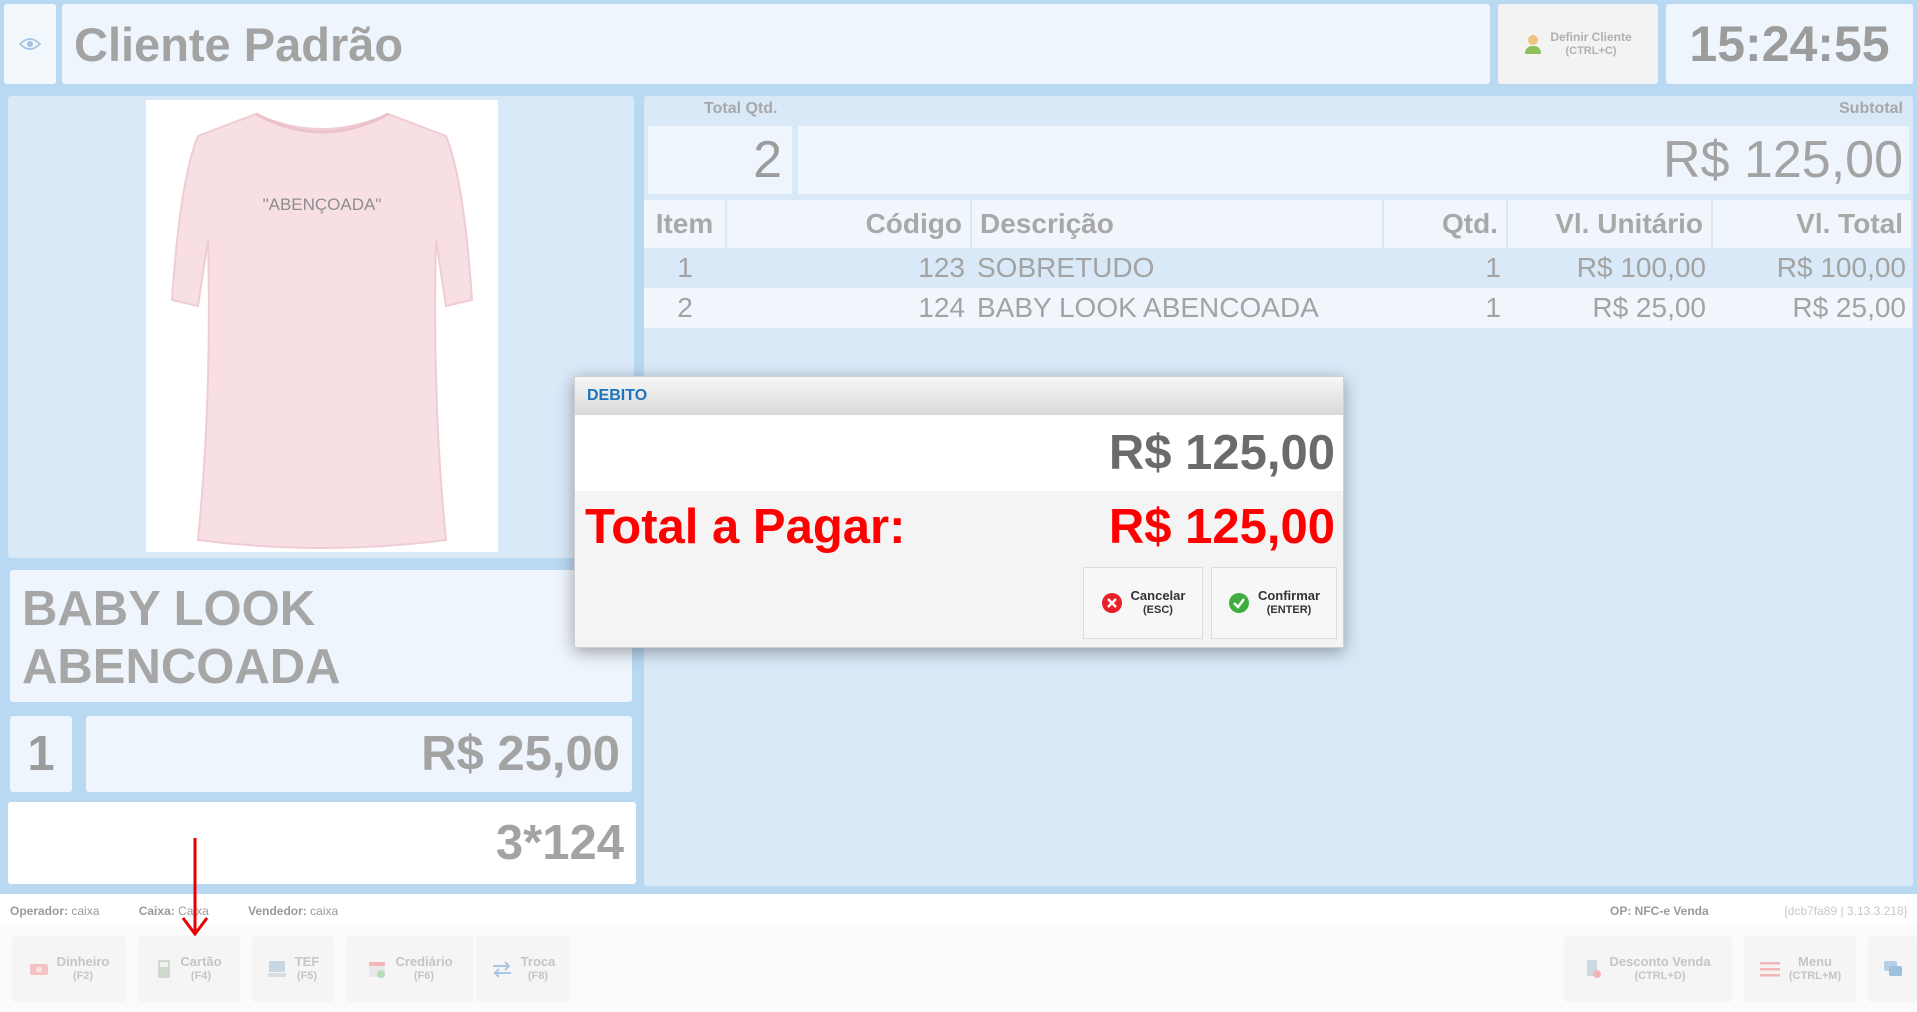 This screenshot has height=1012, width=1917. Describe the element at coordinates (1845, 911) in the screenshot. I see `version-label: [dcb7fa89 | 3.13.3.218]` at that location.